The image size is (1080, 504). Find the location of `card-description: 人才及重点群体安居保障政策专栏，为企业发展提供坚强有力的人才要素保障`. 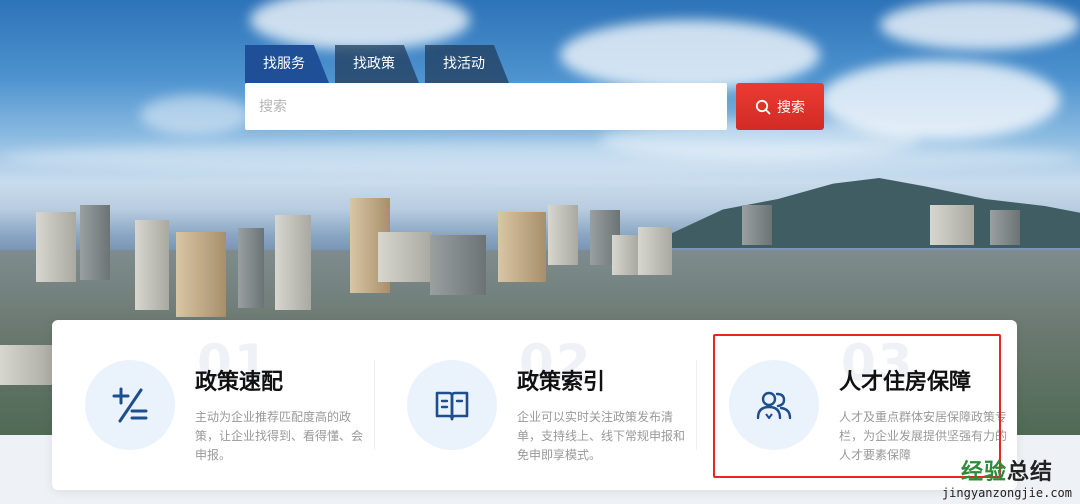

card-description: 人才及重点群体安居保障政策专栏，为企业发展提供坚强有力的人才要素保障 is located at coordinates (923, 436).